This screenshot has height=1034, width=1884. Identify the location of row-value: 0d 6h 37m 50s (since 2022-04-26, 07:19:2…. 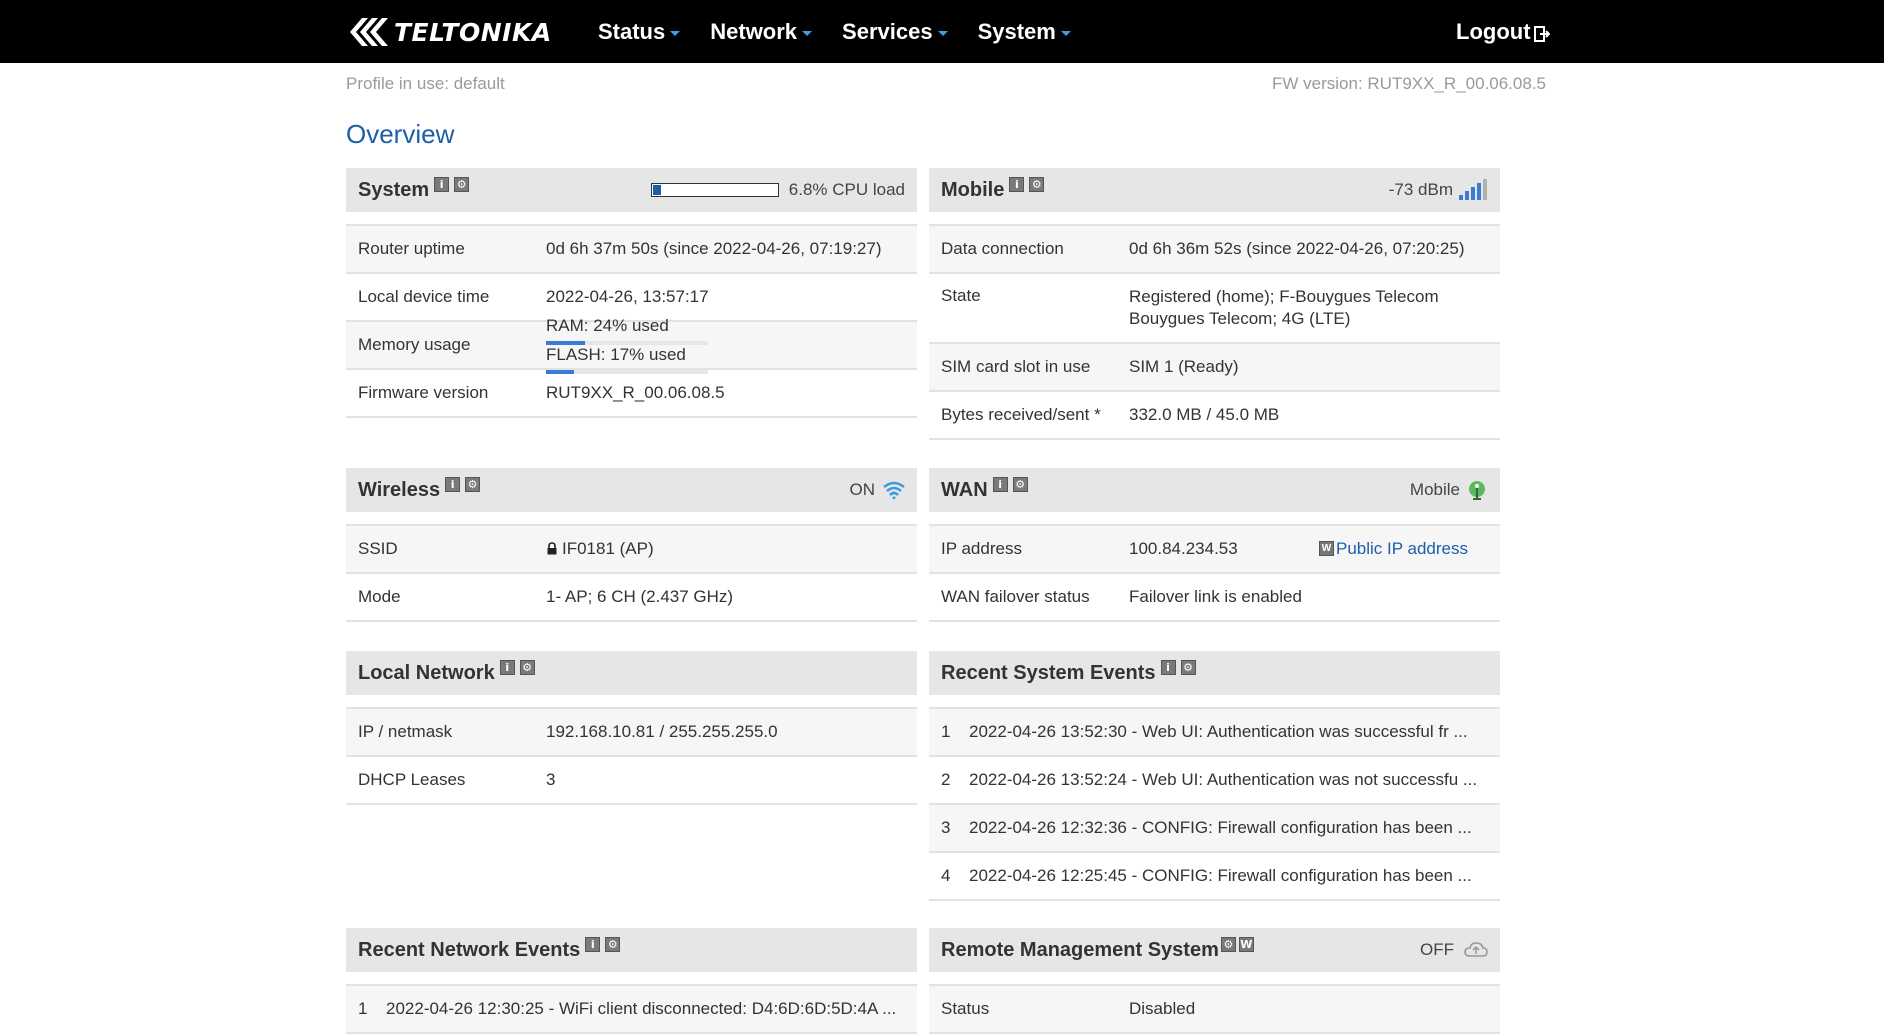
(714, 248).